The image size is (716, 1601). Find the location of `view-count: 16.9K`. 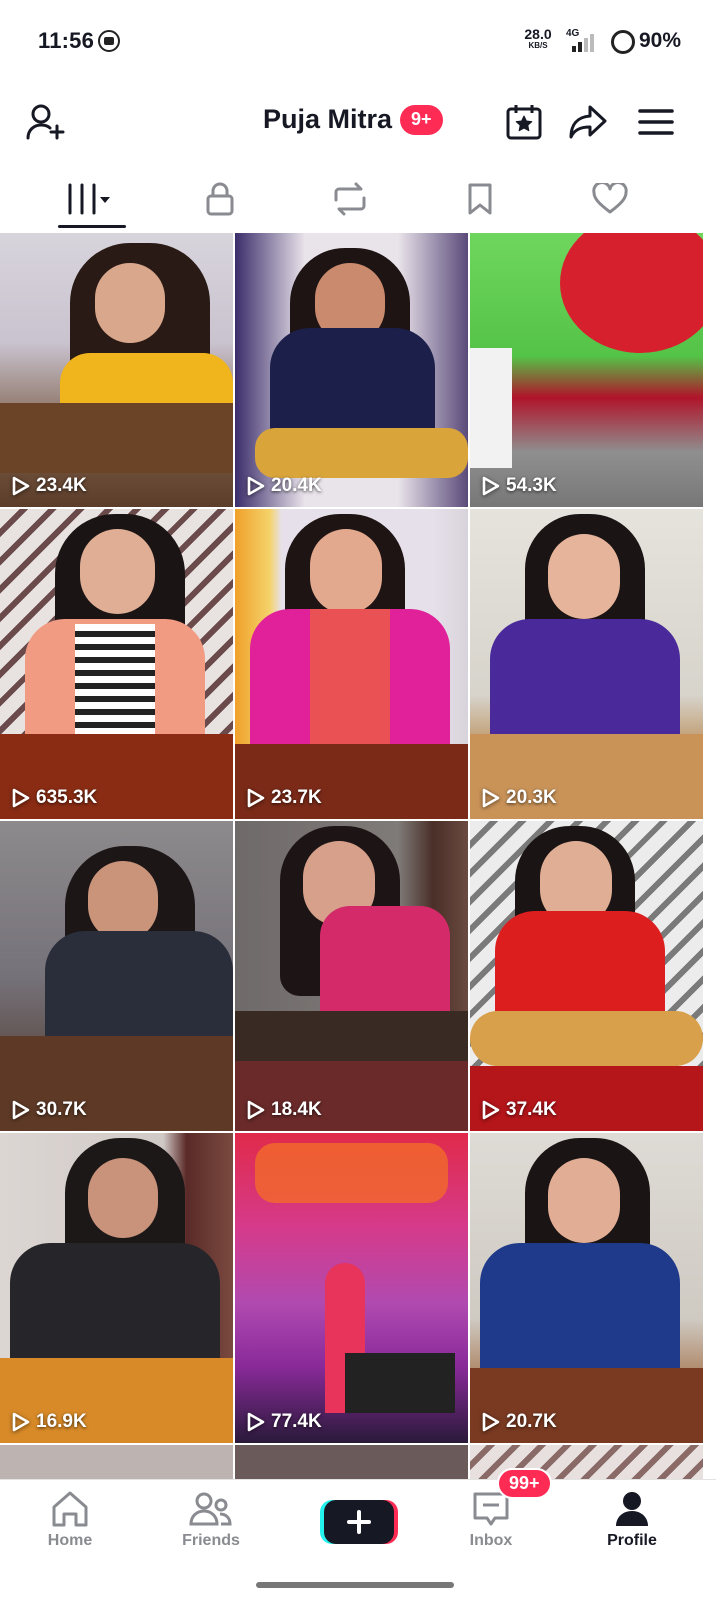

view-count: 16.9K is located at coordinates (49, 1422).